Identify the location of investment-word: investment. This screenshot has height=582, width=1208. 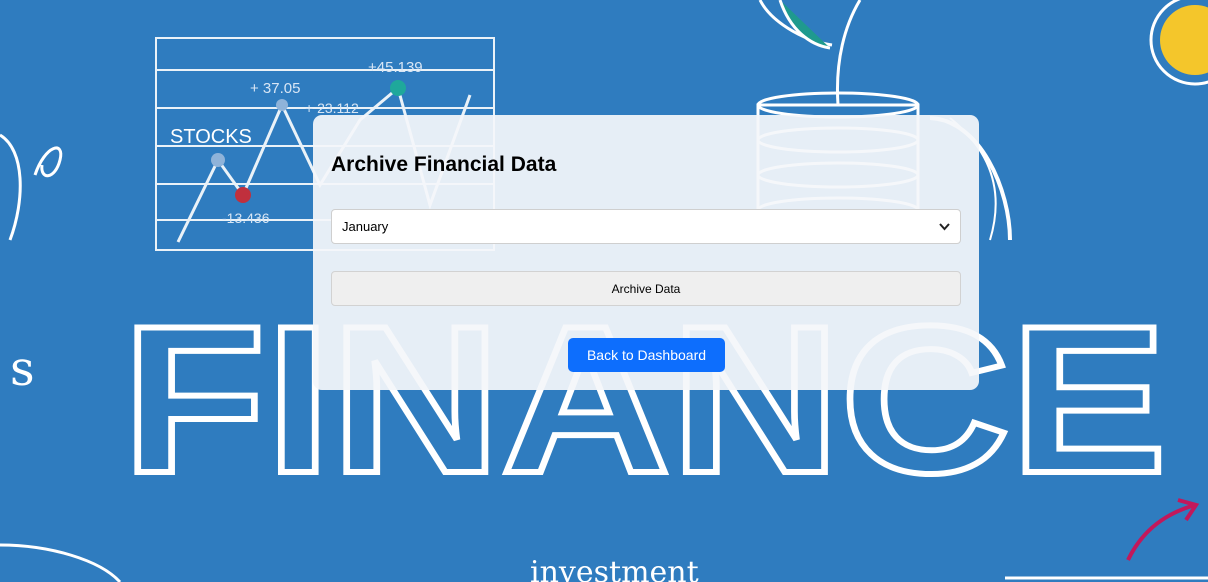
(614, 568).